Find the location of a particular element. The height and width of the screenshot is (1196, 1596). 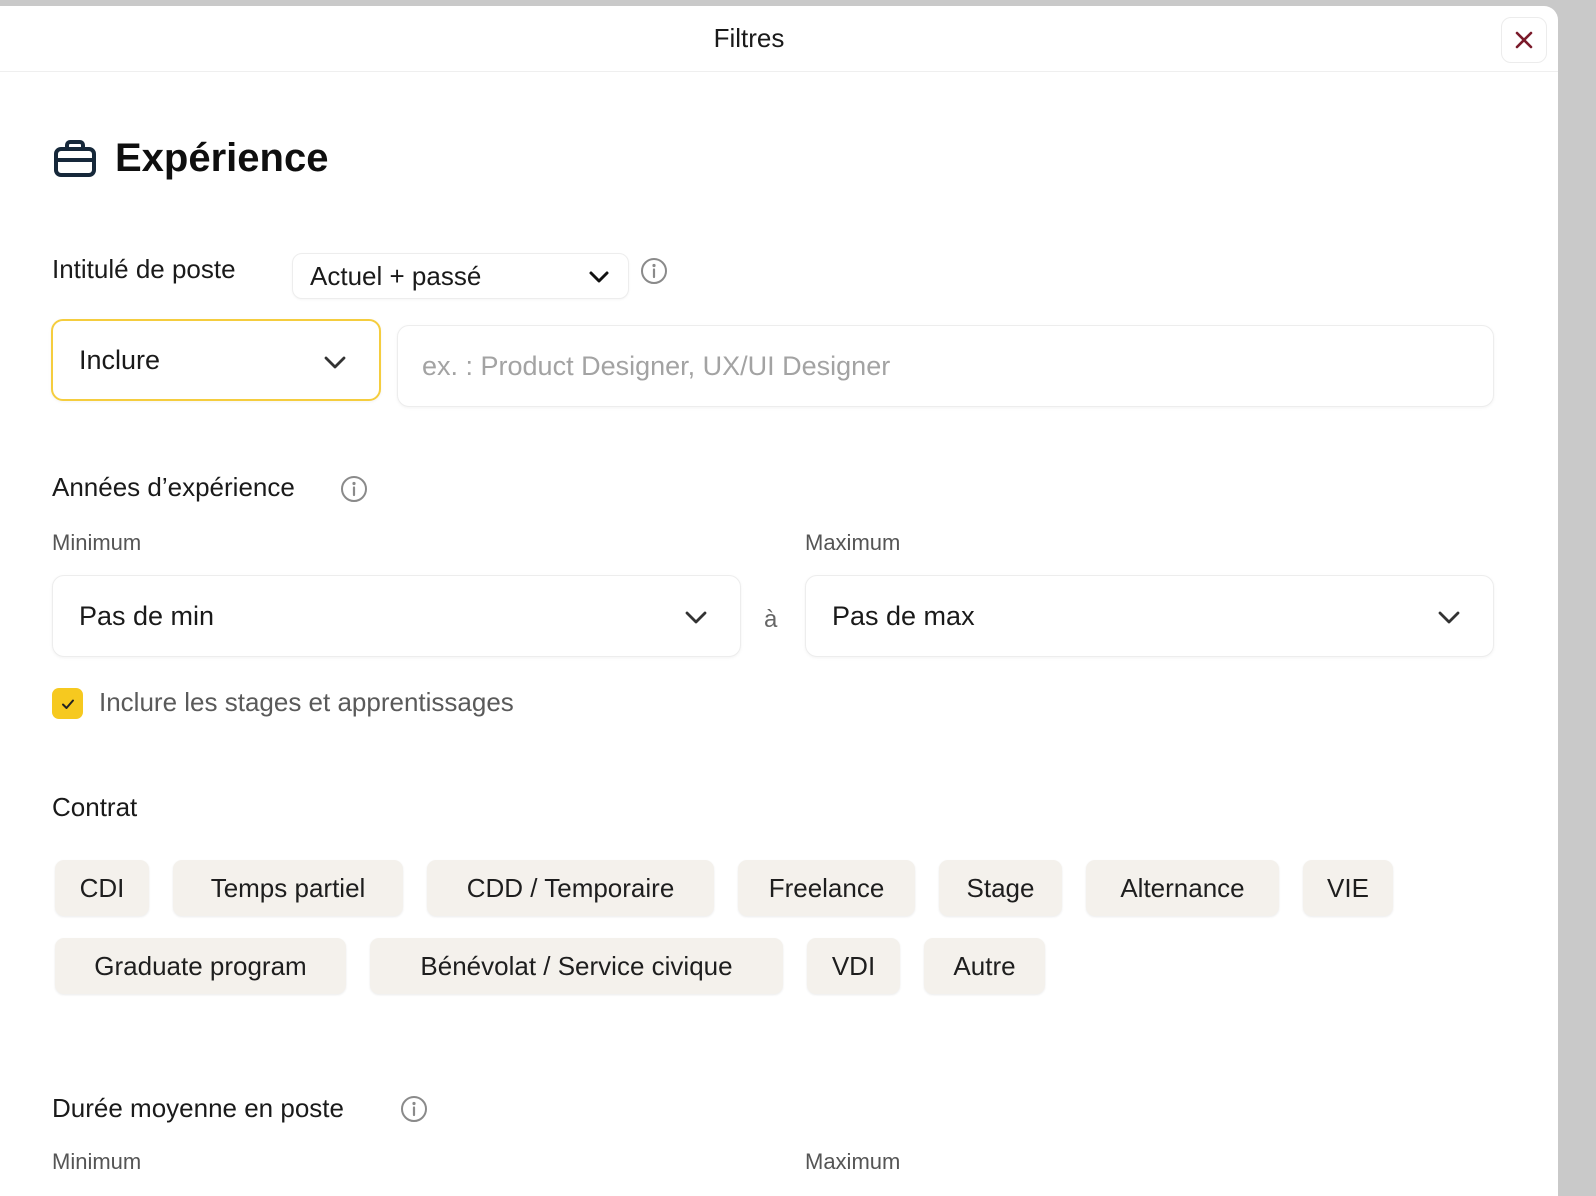

panel-header: Filtres is located at coordinates (779, 39).